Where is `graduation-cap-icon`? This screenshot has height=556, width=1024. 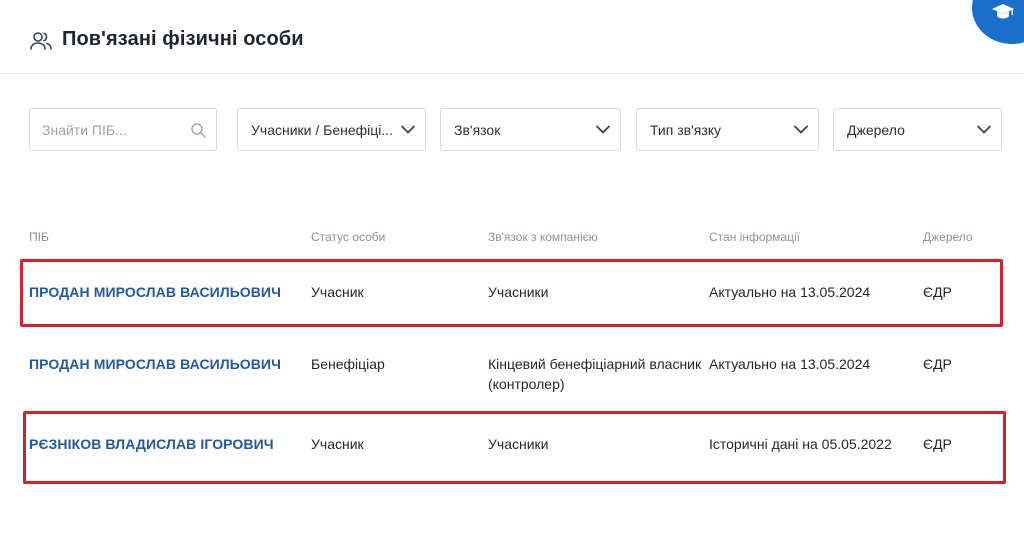
graduation-cap-icon is located at coordinates (1003, 11).